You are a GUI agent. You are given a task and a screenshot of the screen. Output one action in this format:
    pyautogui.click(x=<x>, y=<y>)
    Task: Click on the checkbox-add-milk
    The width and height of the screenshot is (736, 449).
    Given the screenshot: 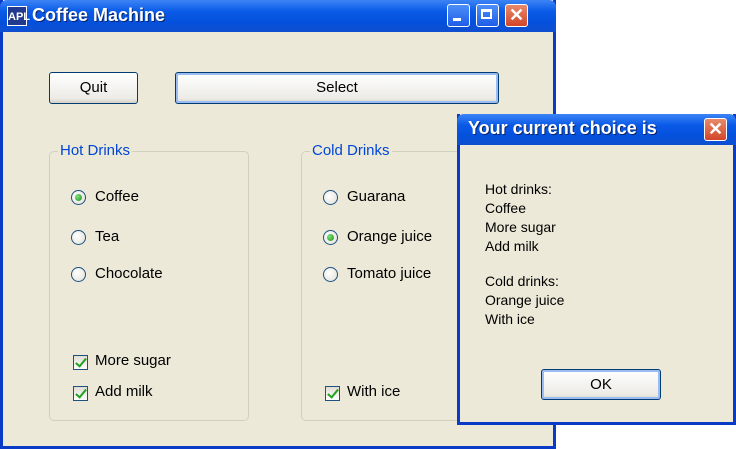 What is the action you would take?
    pyautogui.click(x=80, y=393)
    